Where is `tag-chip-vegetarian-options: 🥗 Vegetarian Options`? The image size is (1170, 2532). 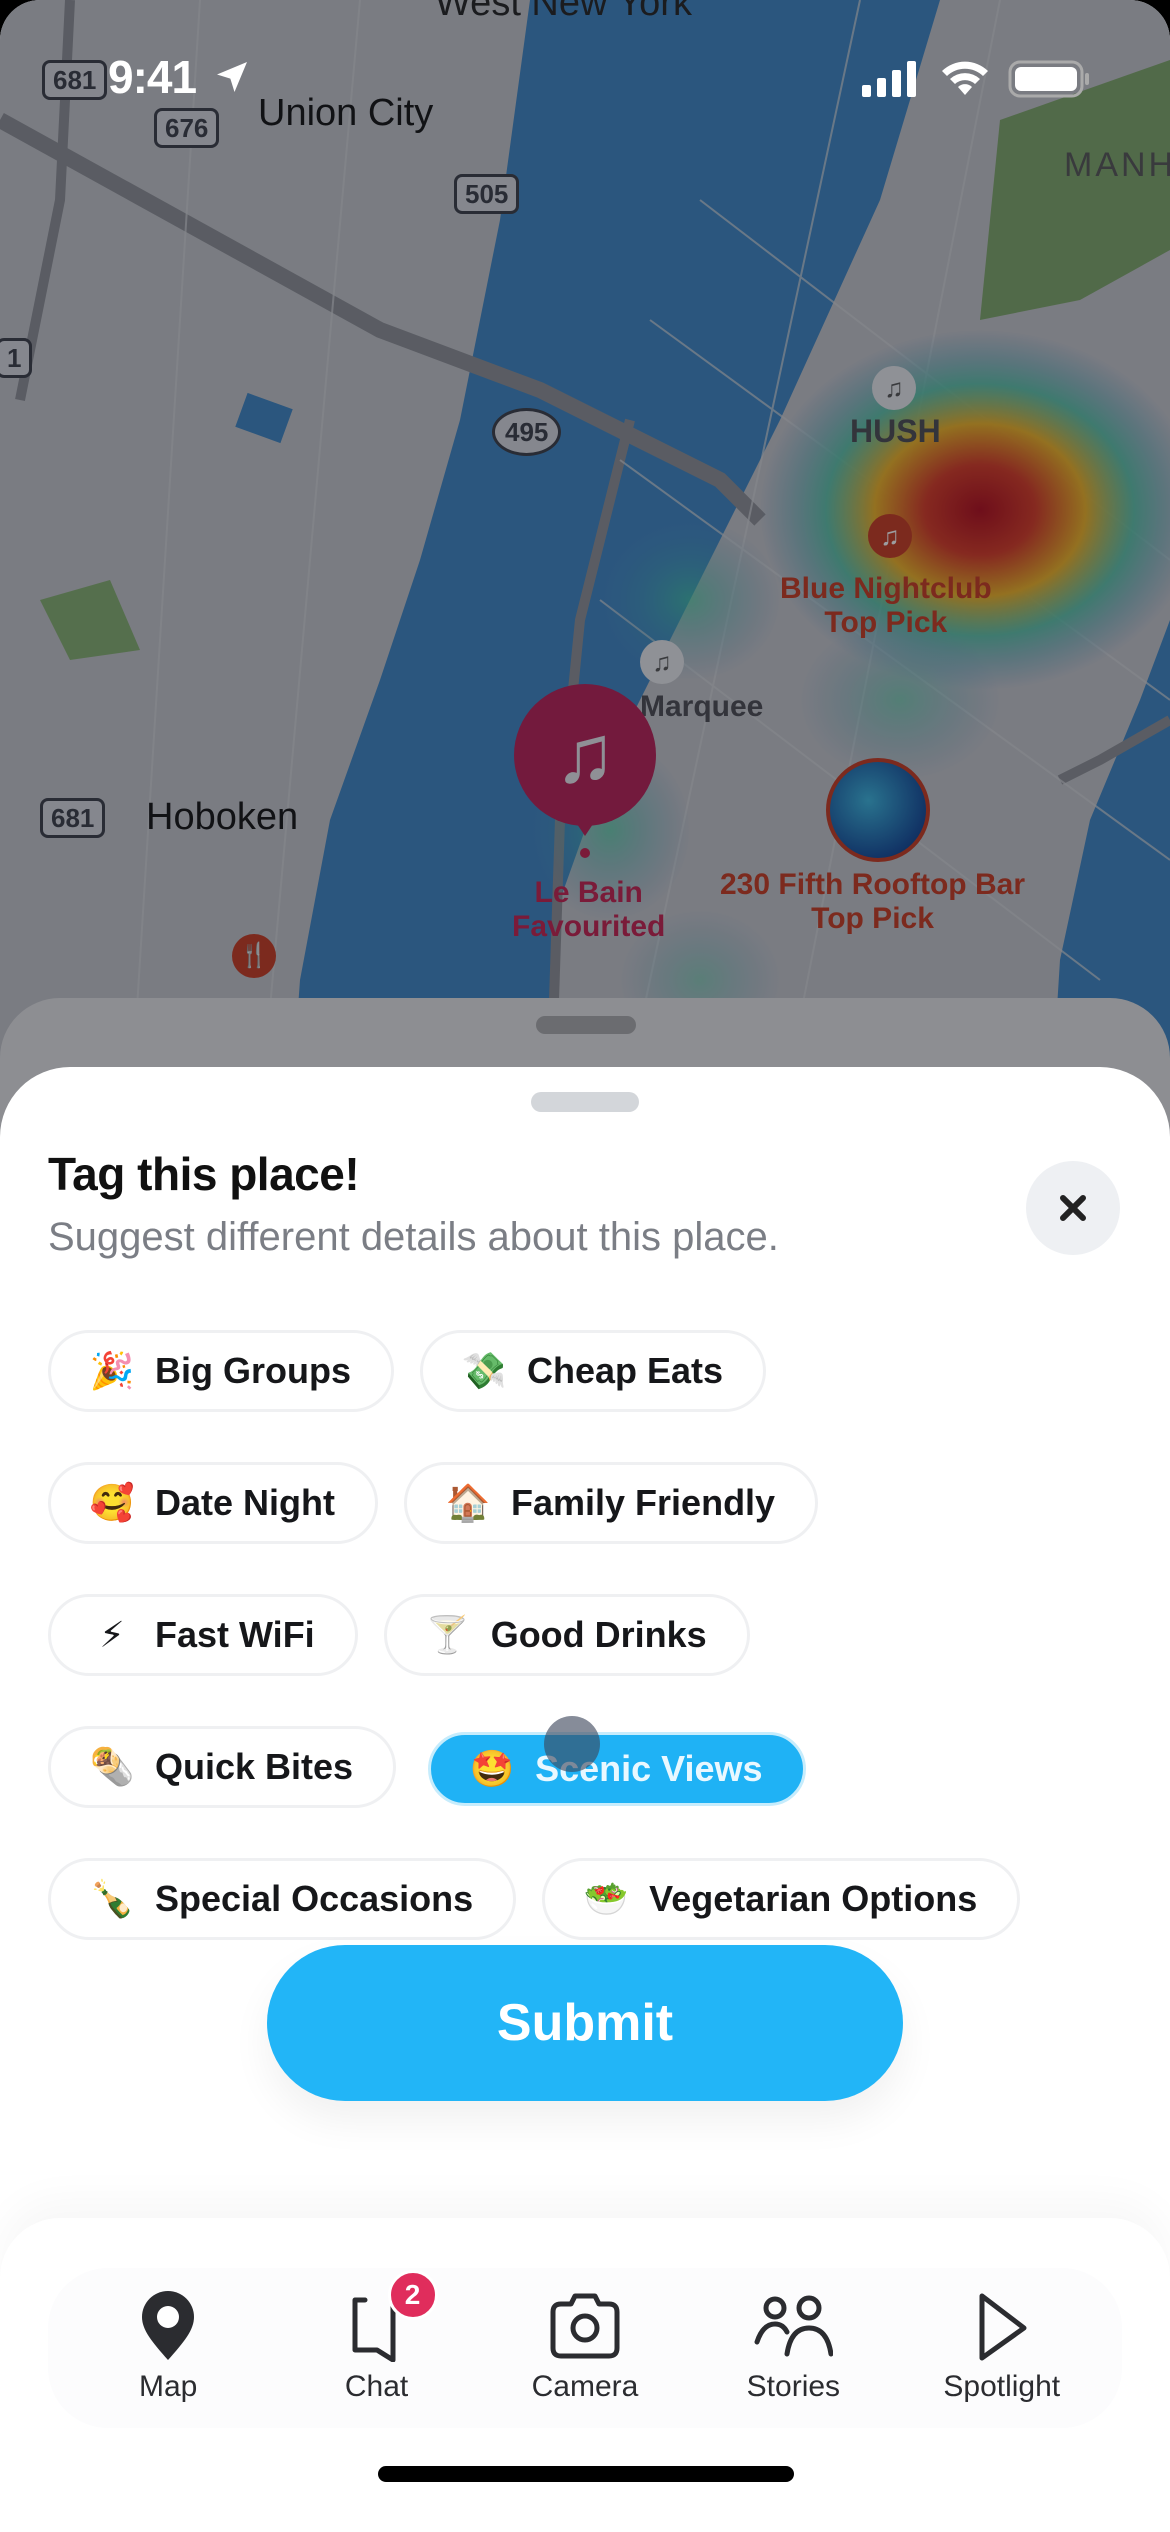
tag-chip-vegetarian-options: 🥗 Vegetarian Options is located at coordinates (781, 1899).